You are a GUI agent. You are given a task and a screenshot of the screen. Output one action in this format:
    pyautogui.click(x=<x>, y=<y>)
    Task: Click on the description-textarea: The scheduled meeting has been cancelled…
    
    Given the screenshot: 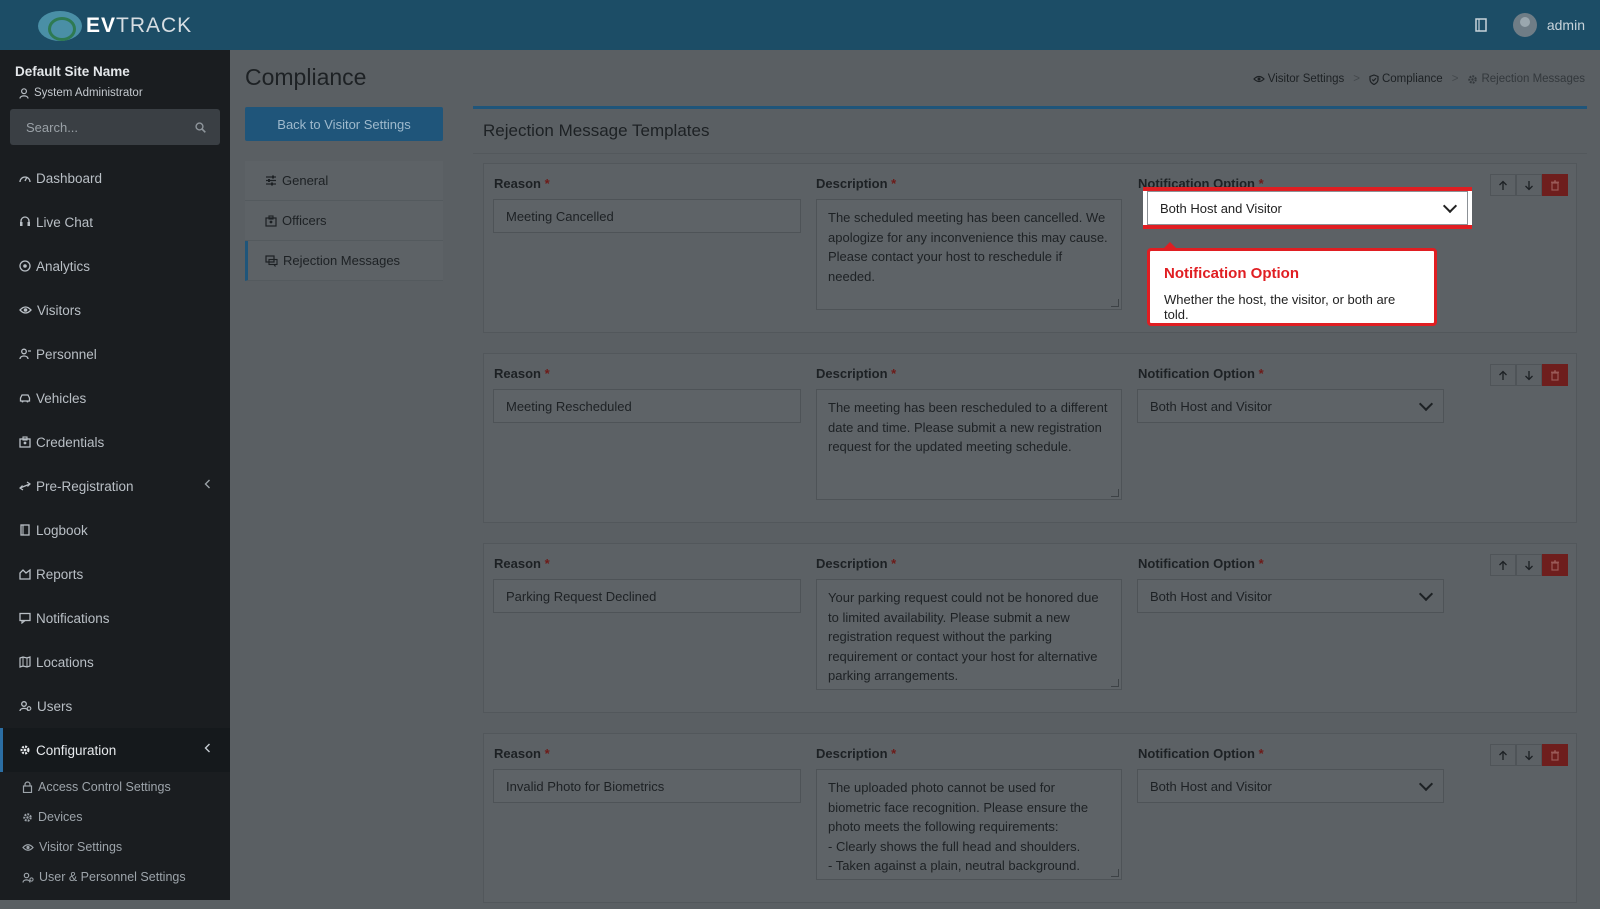 What is the action you would take?
    pyautogui.click(x=969, y=254)
    